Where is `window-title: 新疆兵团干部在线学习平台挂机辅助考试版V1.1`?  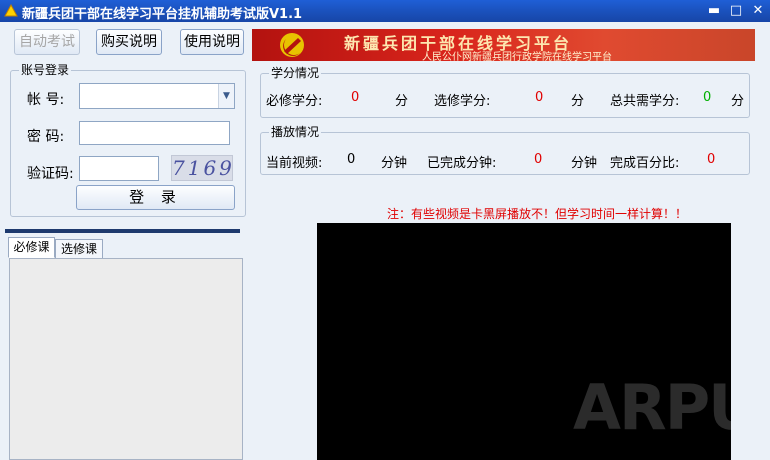 window-title: 新疆兵团干部在线学习平台挂机辅助考试版V1.1 is located at coordinates (162, 14).